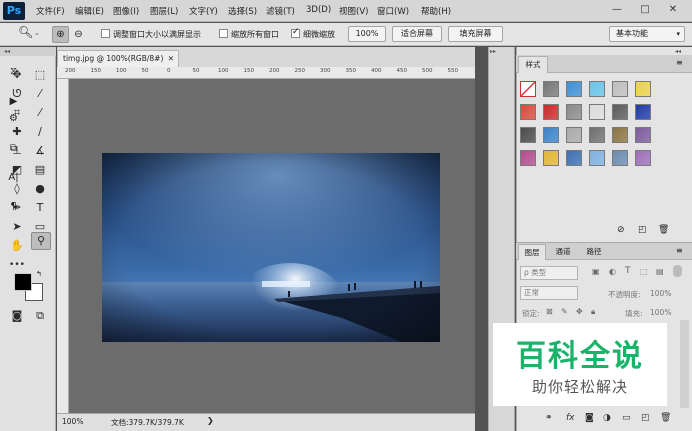 The width and height of the screenshot is (692, 431). I want to click on marquee-tool-icon: ⬚, so click(40, 75).